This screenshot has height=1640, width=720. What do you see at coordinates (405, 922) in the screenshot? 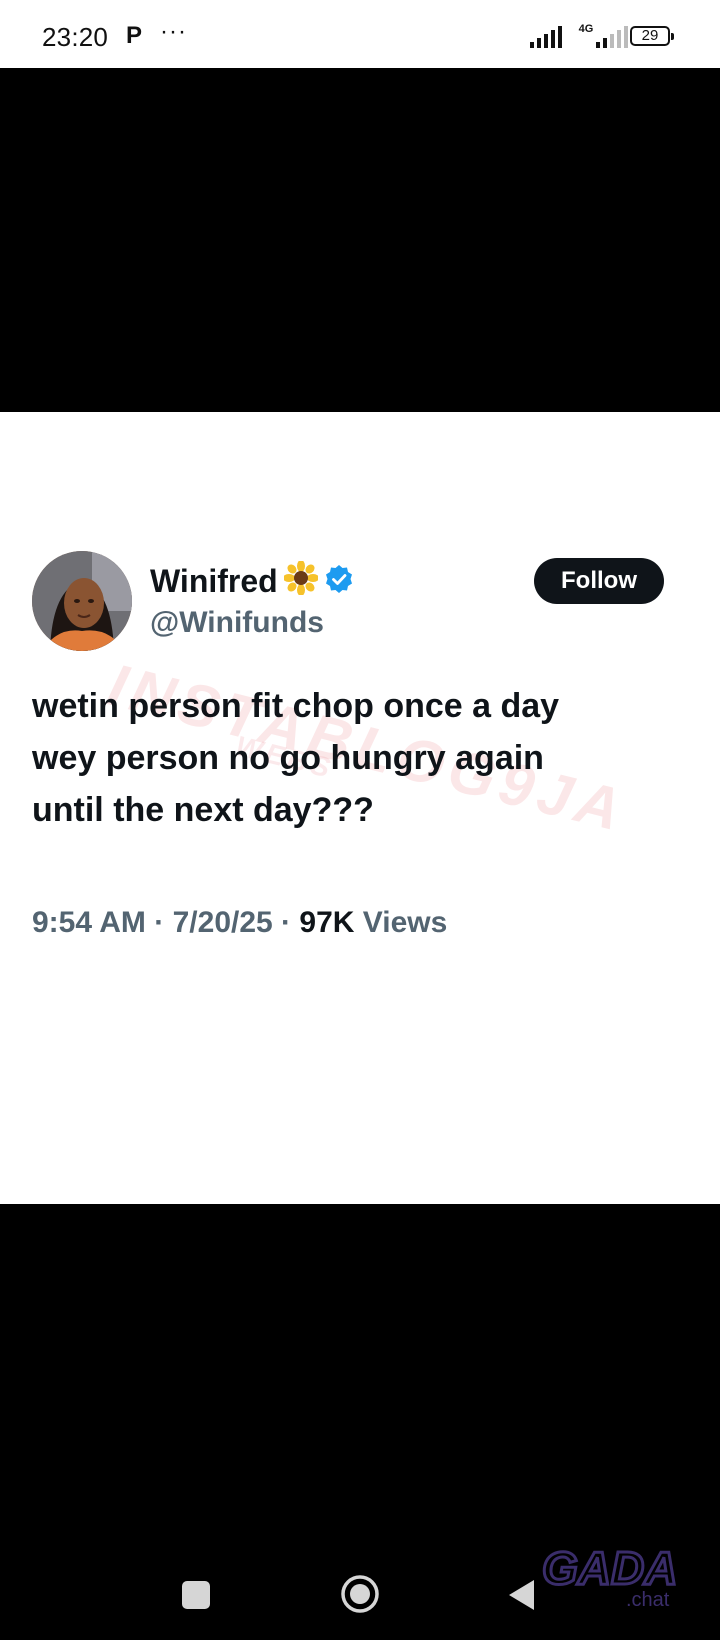
I see `views-label: Views` at bounding box center [405, 922].